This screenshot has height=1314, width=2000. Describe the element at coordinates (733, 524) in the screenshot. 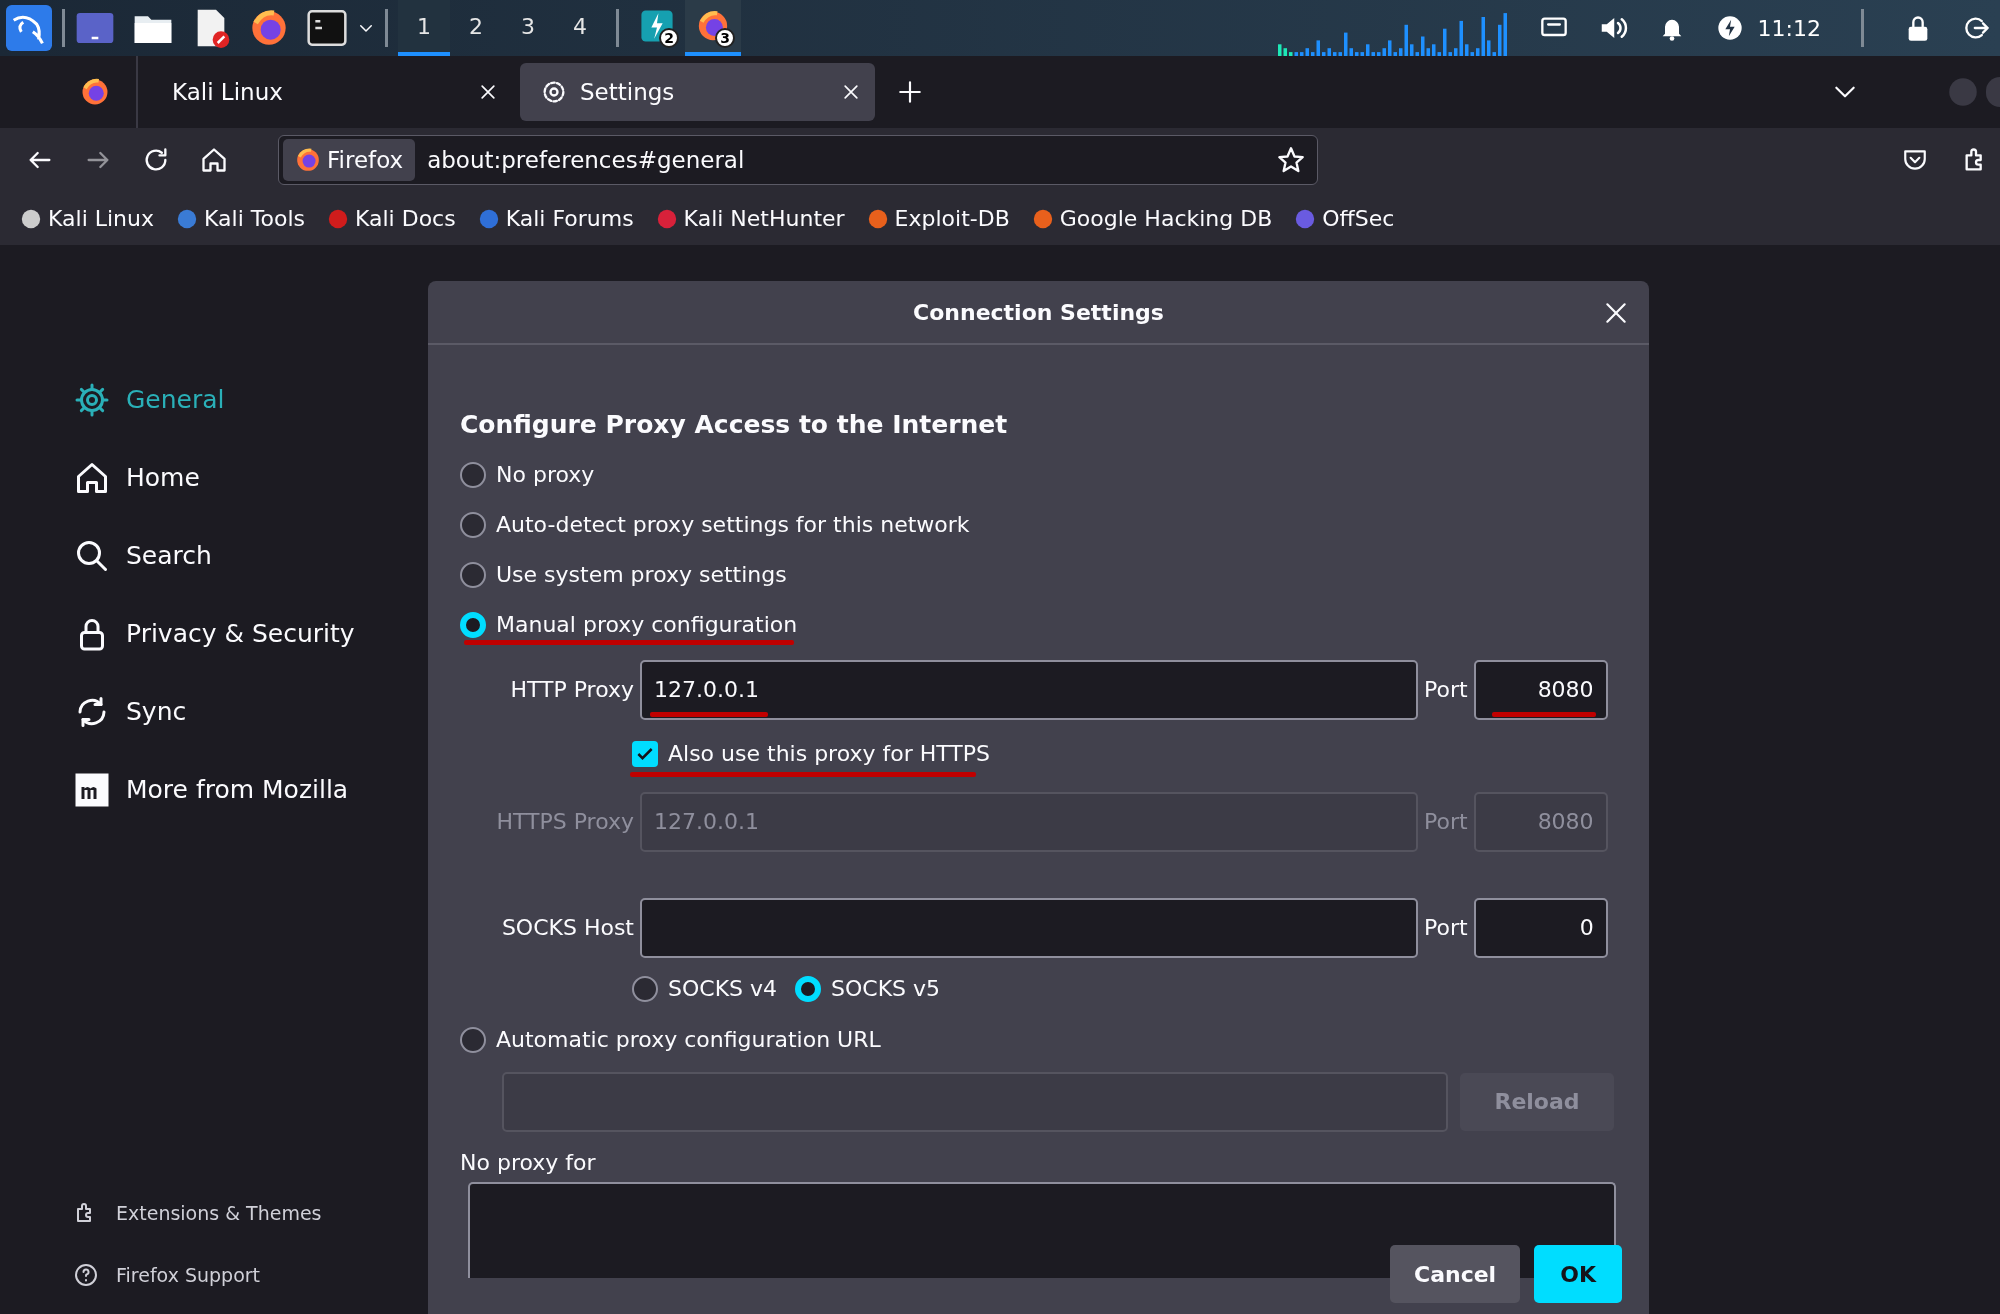

I see `option-label: Auto-detect proxy settings for this network` at that location.